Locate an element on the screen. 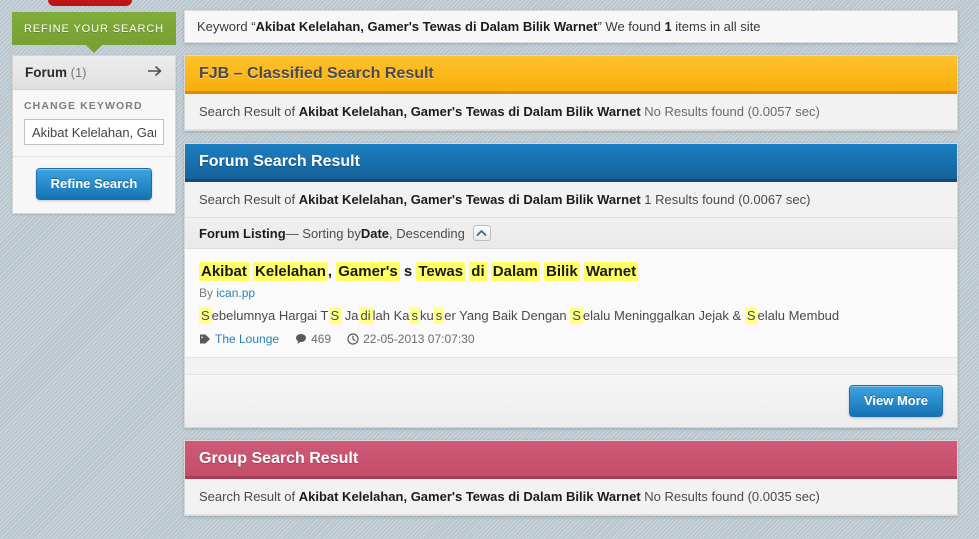 The image size is (979, 539). forum-panel-header: Forum Search Result is located at coordinates (571, 163).